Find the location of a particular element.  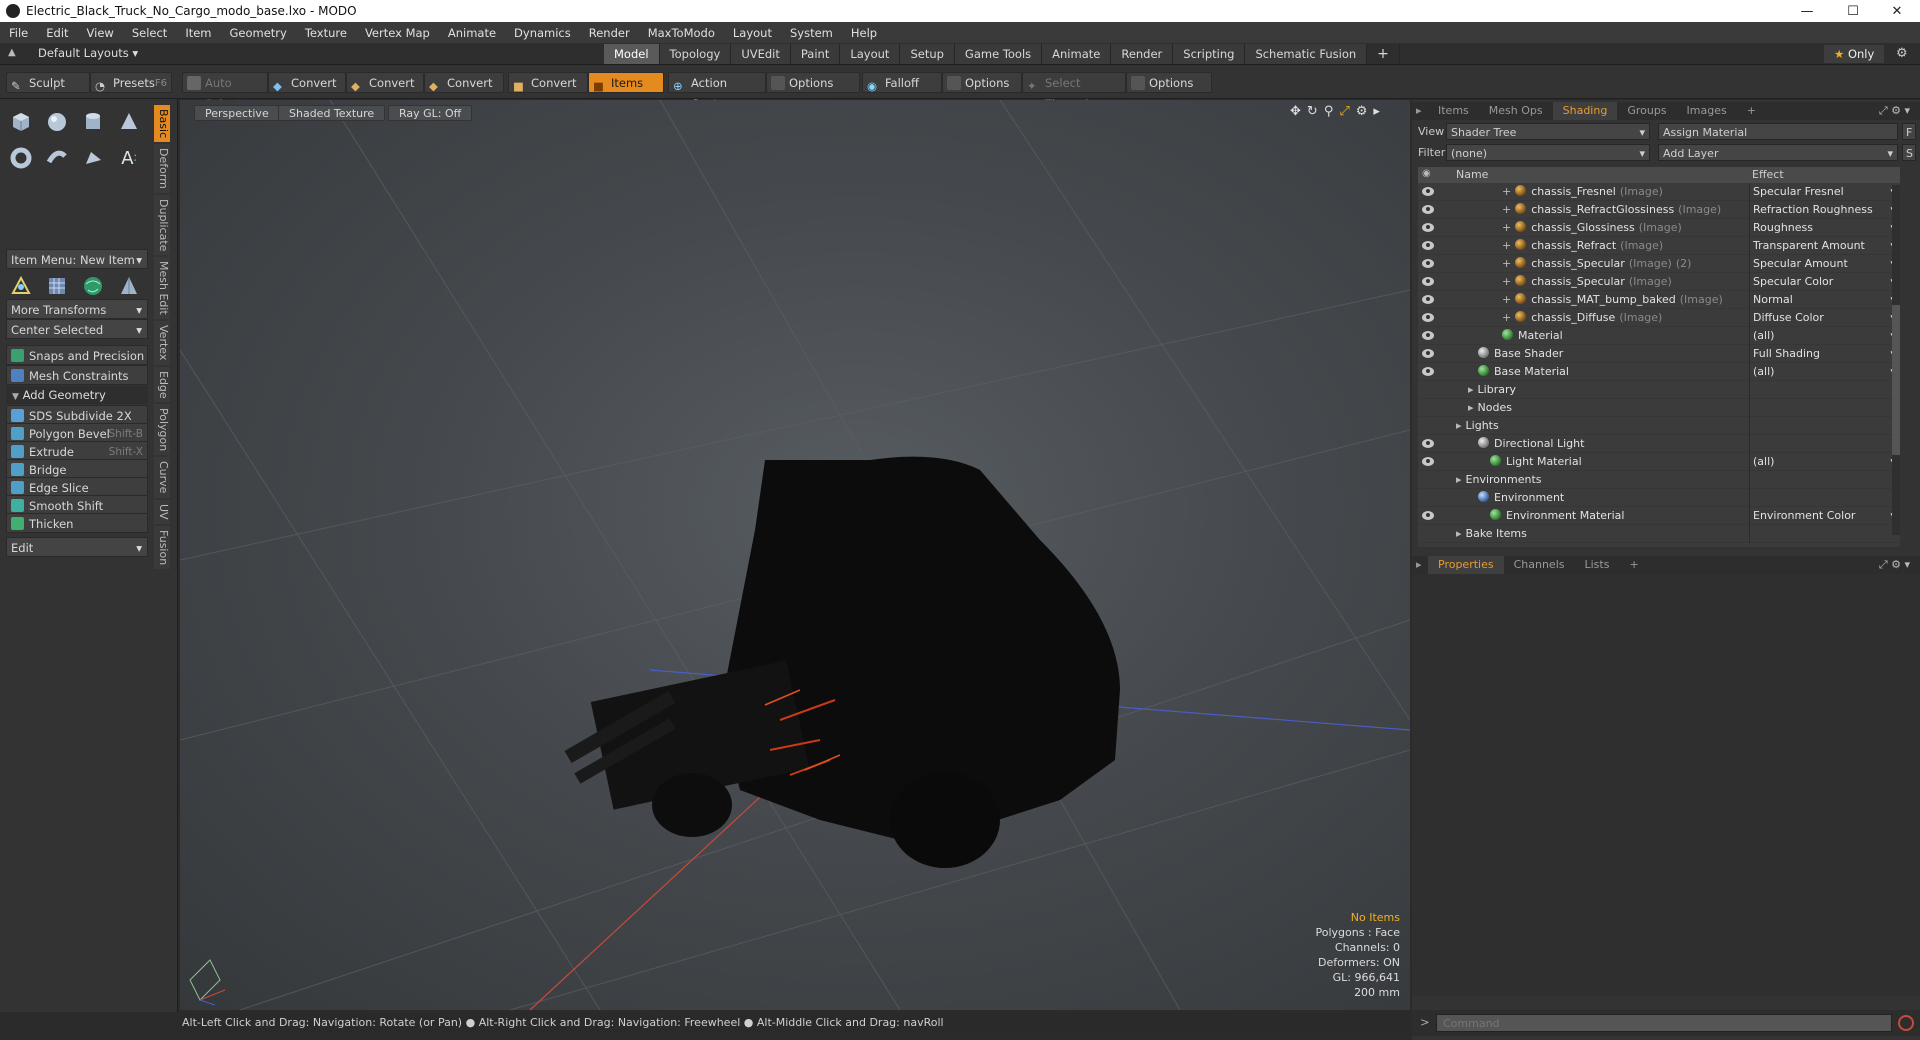

grid-icon is located at coordinates (57, 286).